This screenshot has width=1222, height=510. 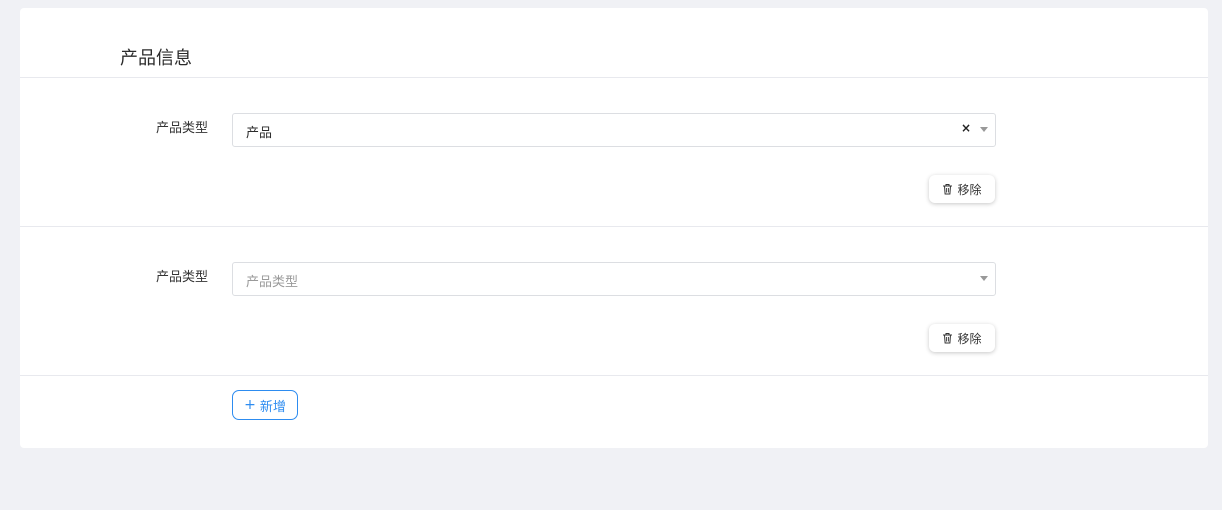 I want to click on select-placeholder: 产品类型, so click(x=272, y=282).